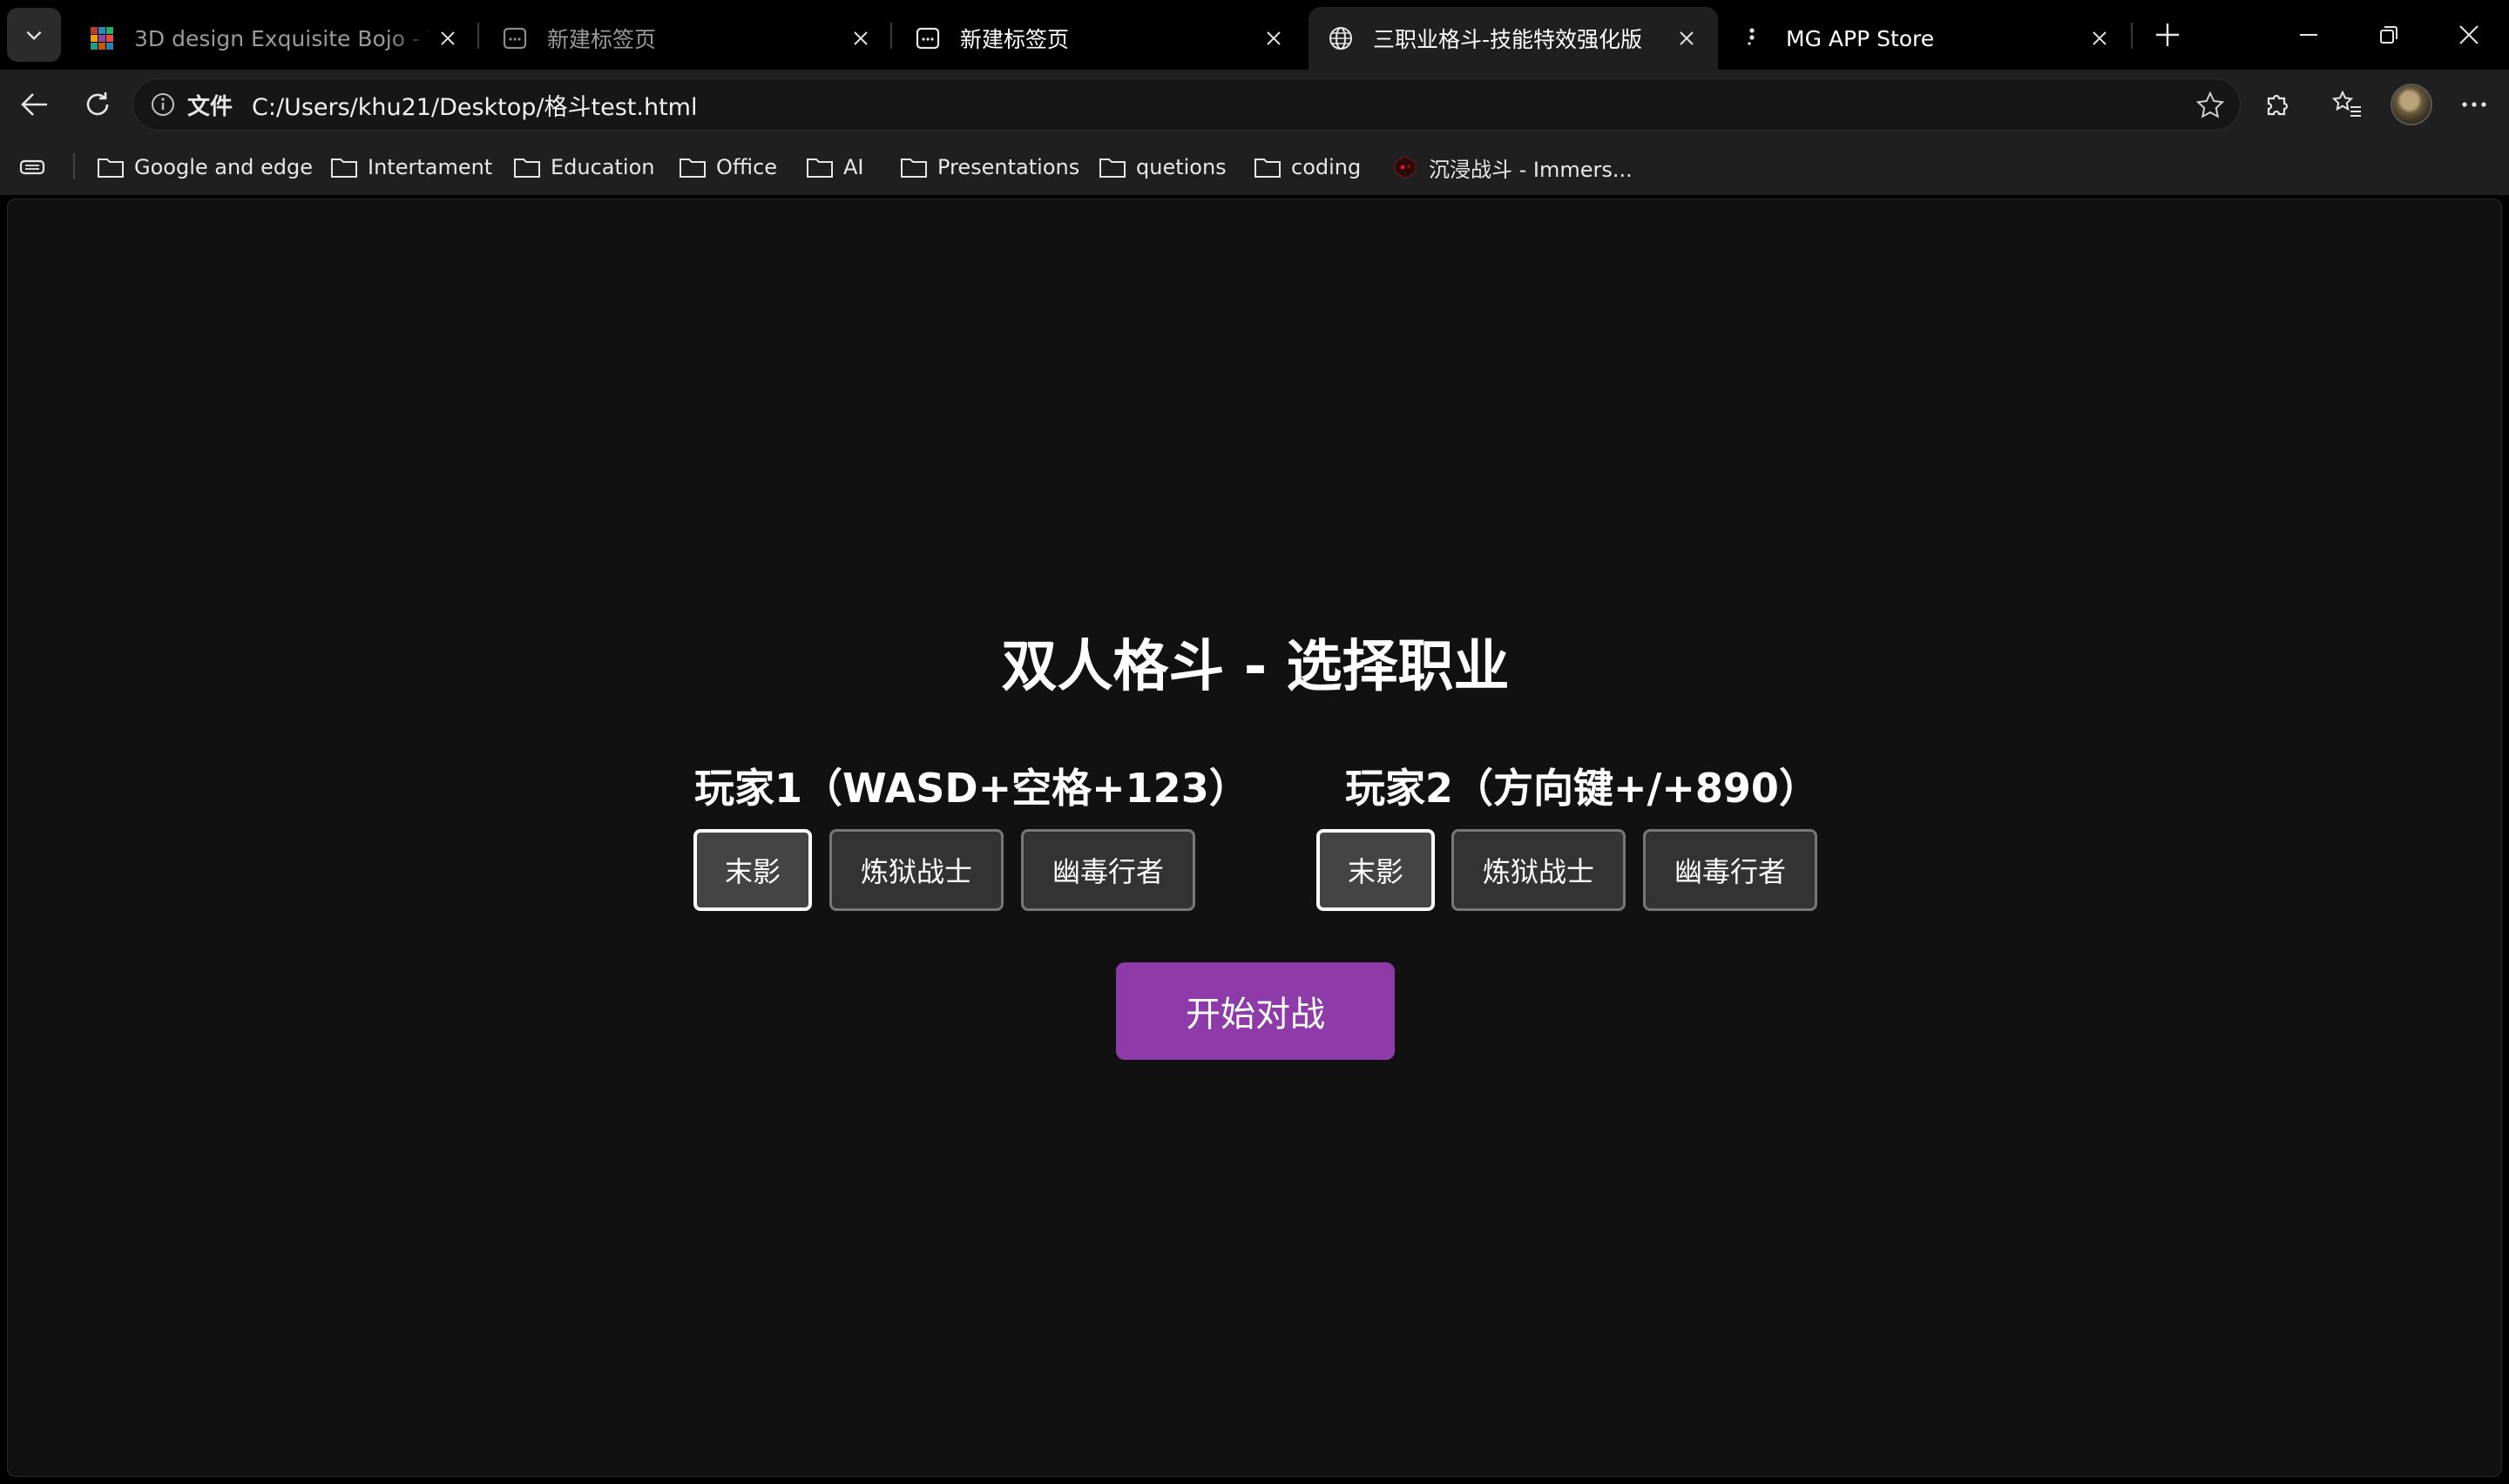 Image resolution: width=2509 pixels, height=1484 pixels. I want to click on bookmark-google-and-edge: Google and edge, so click(204, 167).